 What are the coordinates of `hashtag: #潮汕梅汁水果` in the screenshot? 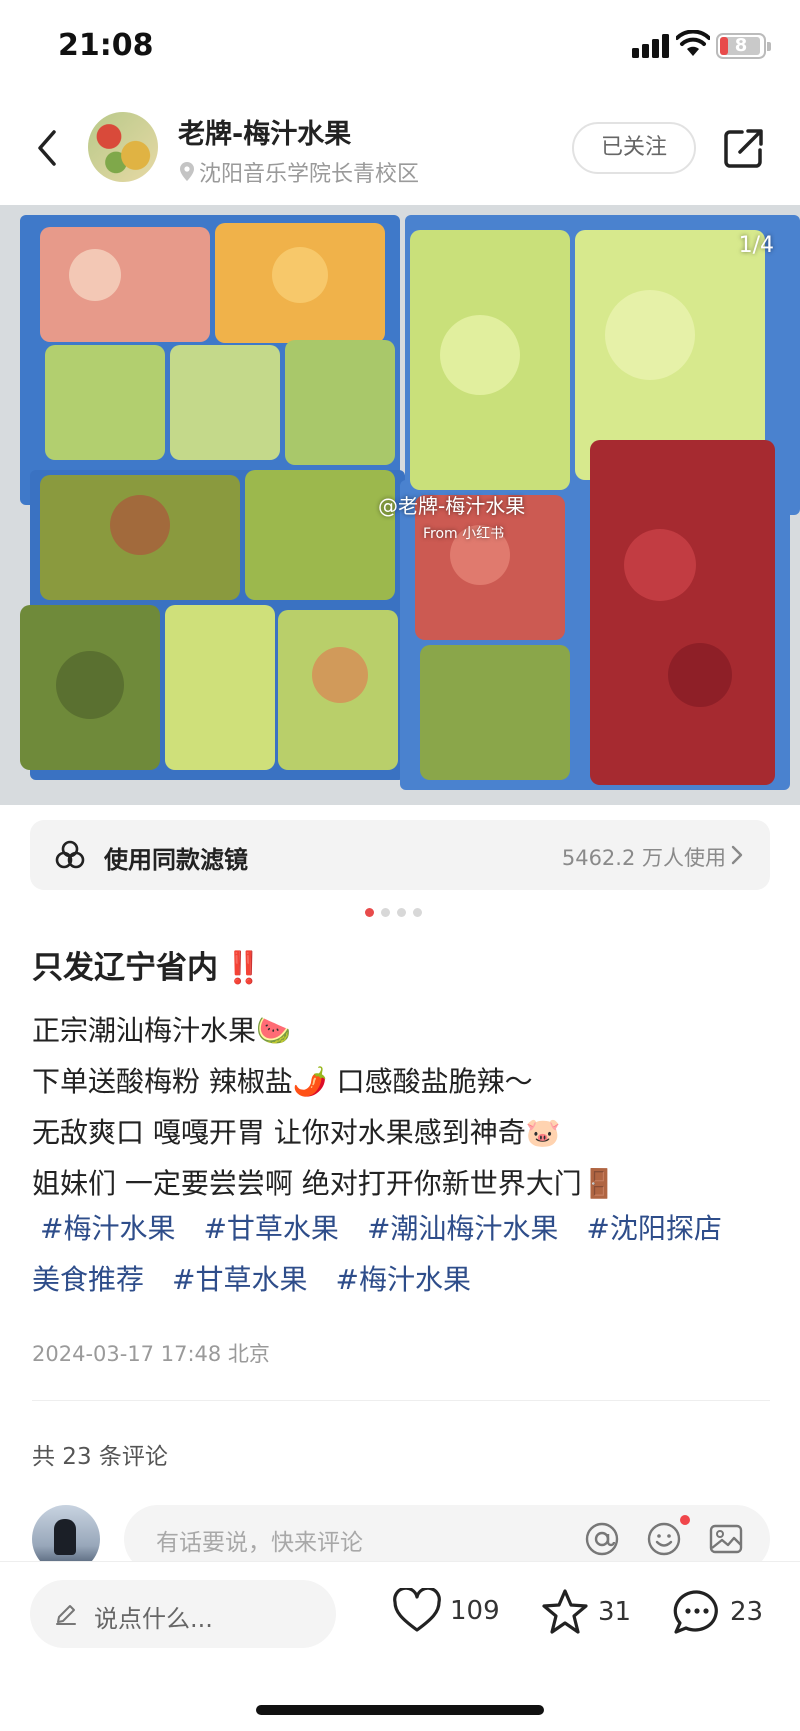 It's located at (462, 1228).